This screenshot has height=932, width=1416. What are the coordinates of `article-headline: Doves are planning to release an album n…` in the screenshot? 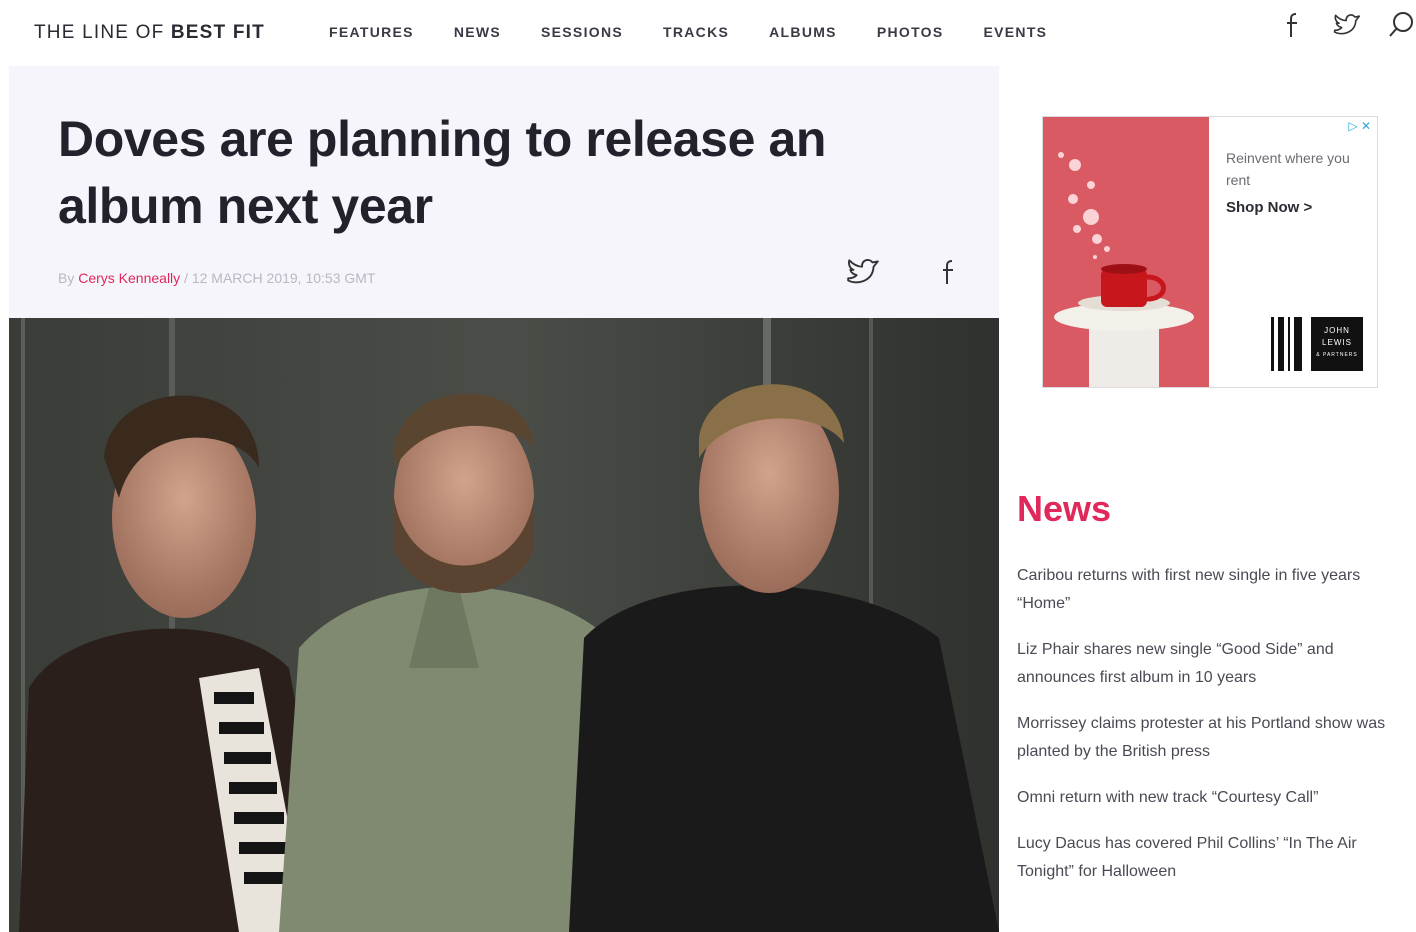 It's located at (442, 172).